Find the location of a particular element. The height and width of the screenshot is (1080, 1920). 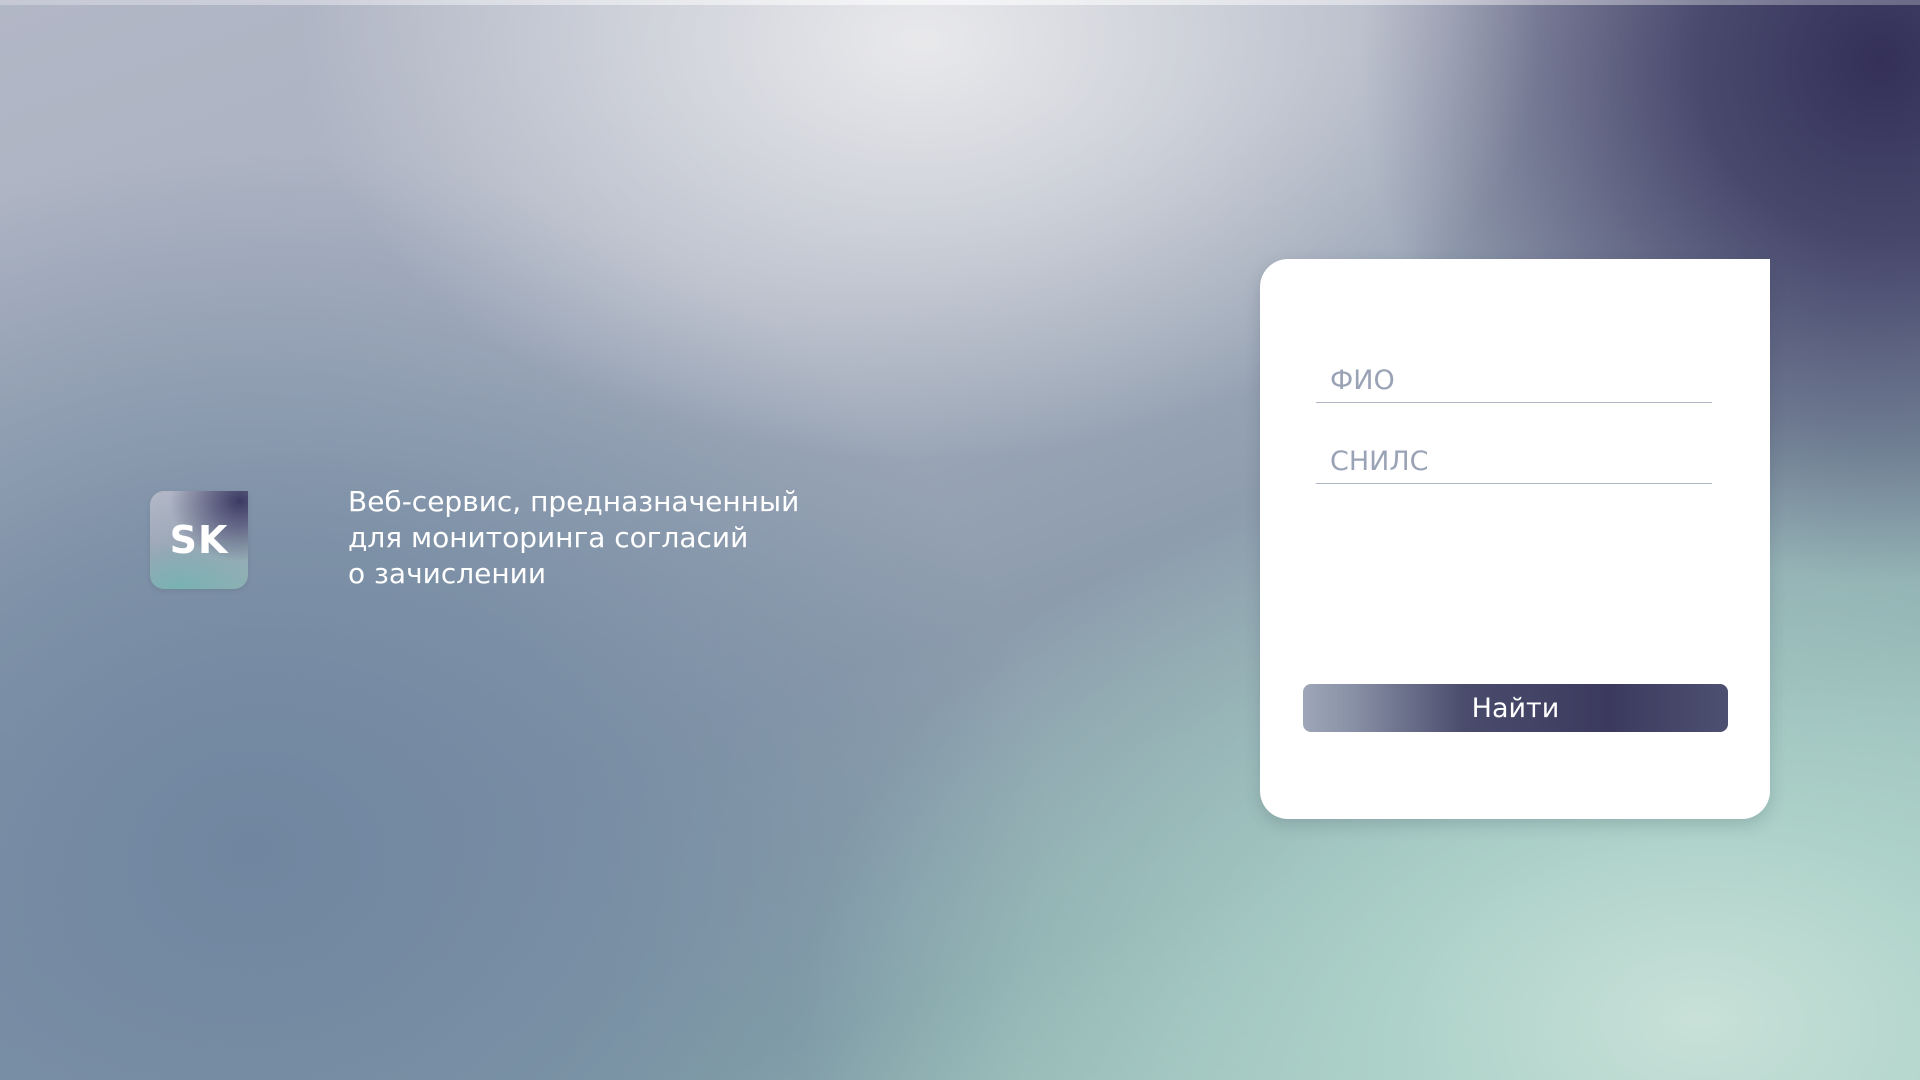

description-line-1: Веб-сервис, предназначенный is located at coordinates (574, 501).